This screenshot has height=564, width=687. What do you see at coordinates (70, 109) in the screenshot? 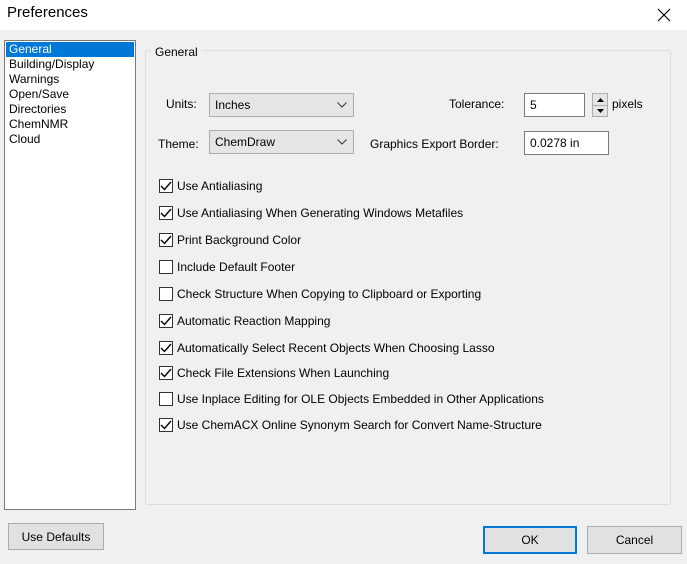
I see `category-item-directories: Directories` at bounding box center [70, 109].